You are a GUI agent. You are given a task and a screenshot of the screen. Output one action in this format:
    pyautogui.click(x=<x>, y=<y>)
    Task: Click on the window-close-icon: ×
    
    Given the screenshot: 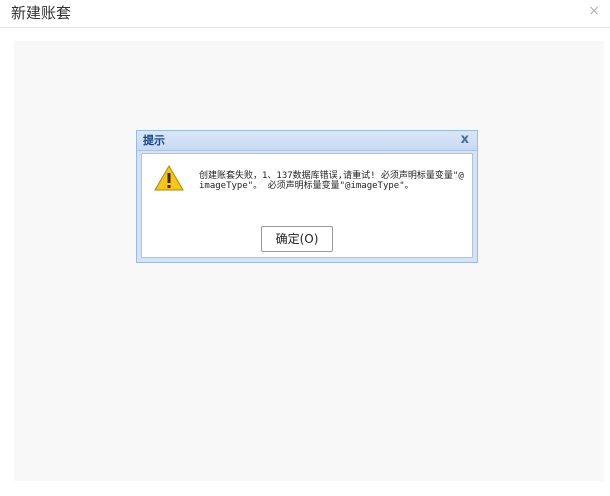 What is the action you would take?
    pyautogui.click(x=594, y=11)
    